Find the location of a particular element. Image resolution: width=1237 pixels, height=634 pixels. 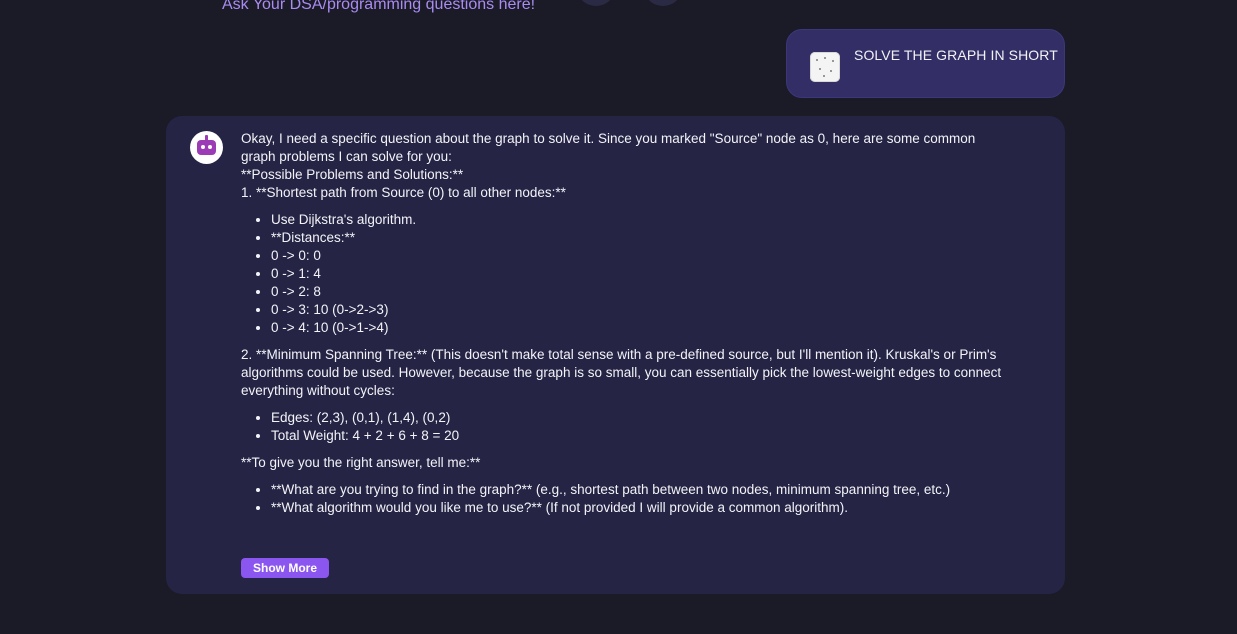

image-thumbnail-icon is located at coordinates (825, 67).